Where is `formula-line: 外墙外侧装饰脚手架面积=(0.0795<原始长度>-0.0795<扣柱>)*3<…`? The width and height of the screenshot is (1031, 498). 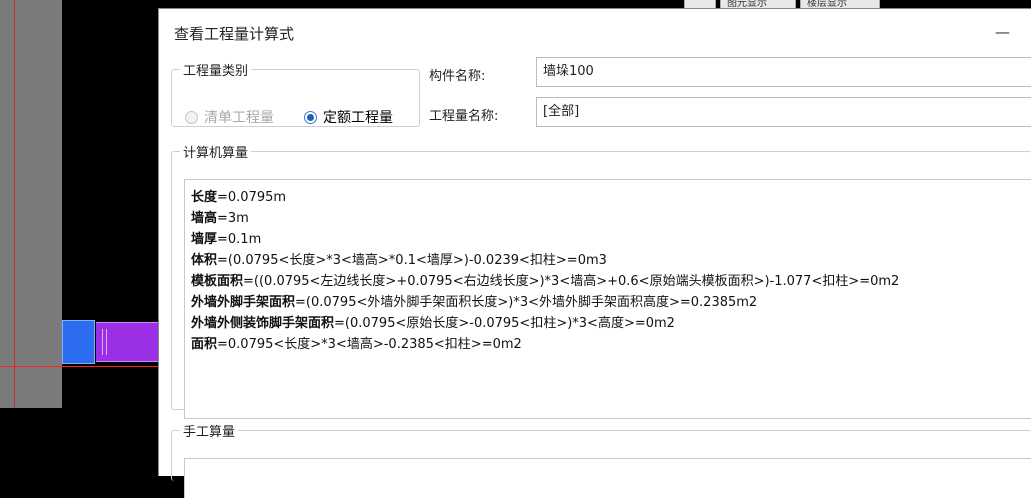
formula-line: 外墙外侧装饰脚手架面积=(0.0795<原始长度>-0.0795<扣柱>)*3<… is located at coordinates (433, 323).